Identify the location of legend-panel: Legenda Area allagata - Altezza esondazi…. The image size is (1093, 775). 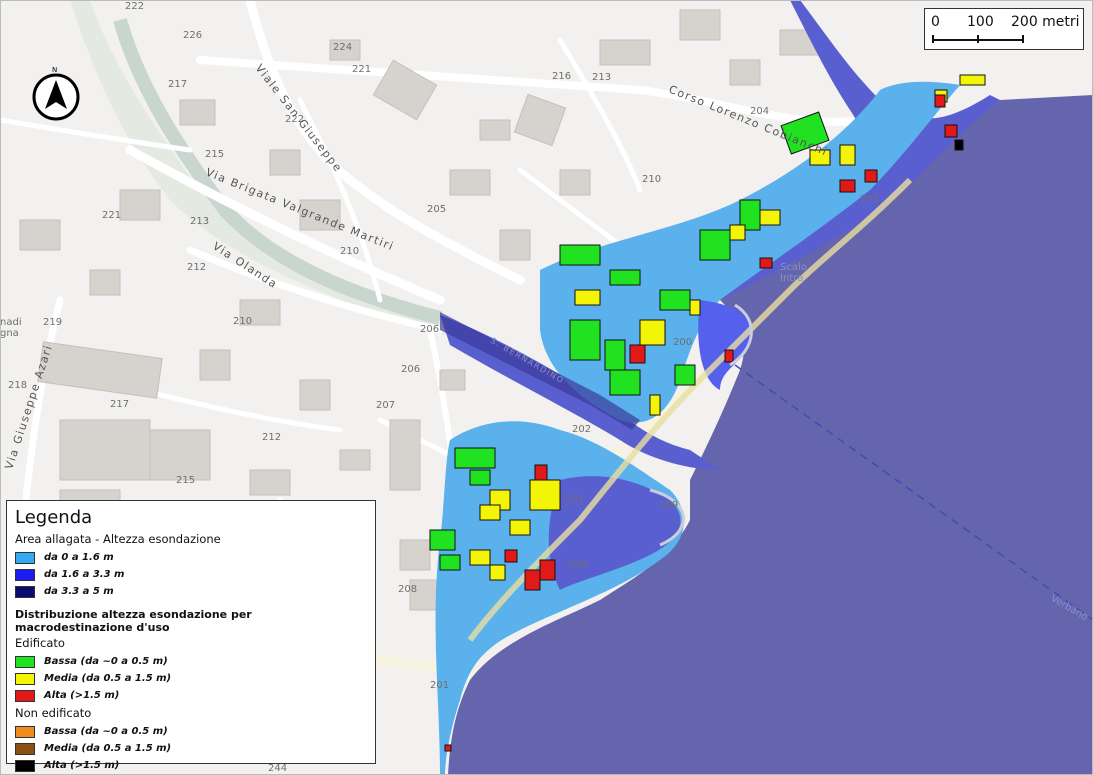
(191, 636).